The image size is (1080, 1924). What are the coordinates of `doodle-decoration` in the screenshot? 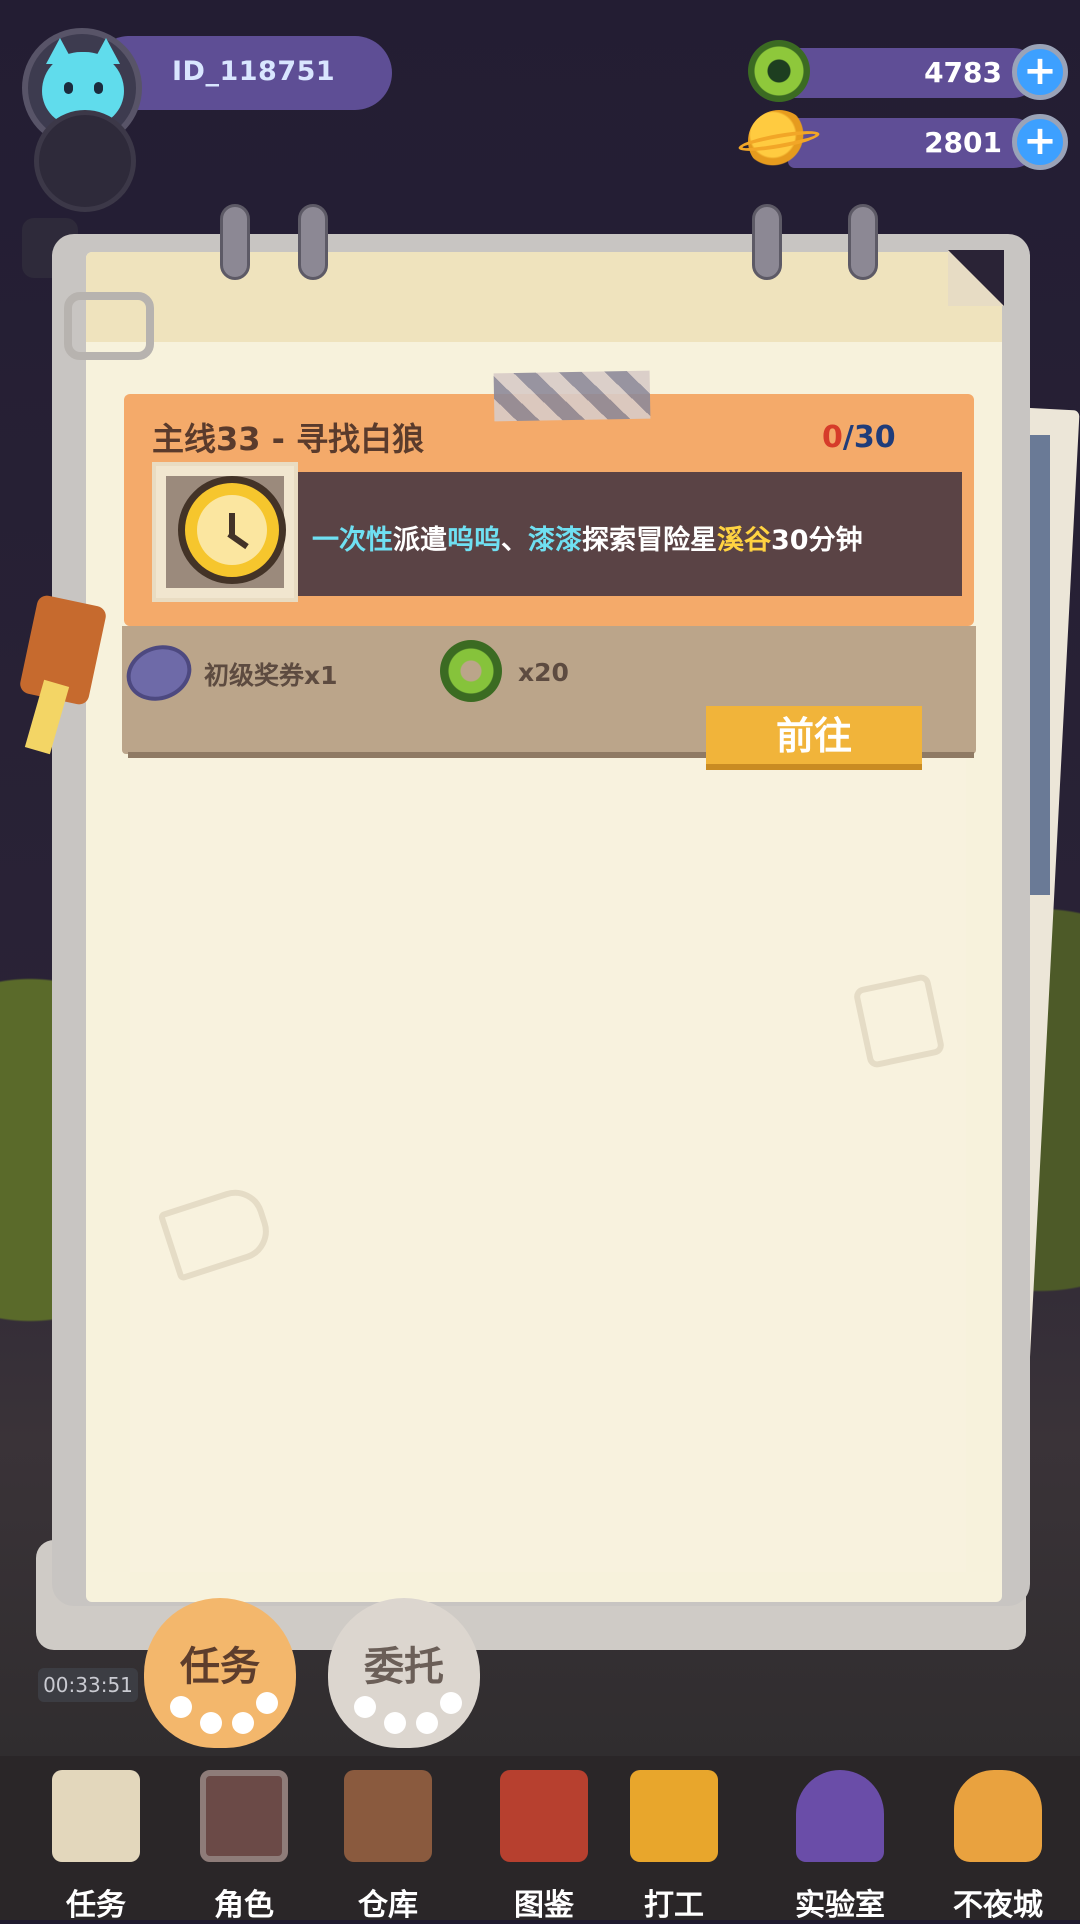 It's located at (899, 1021).